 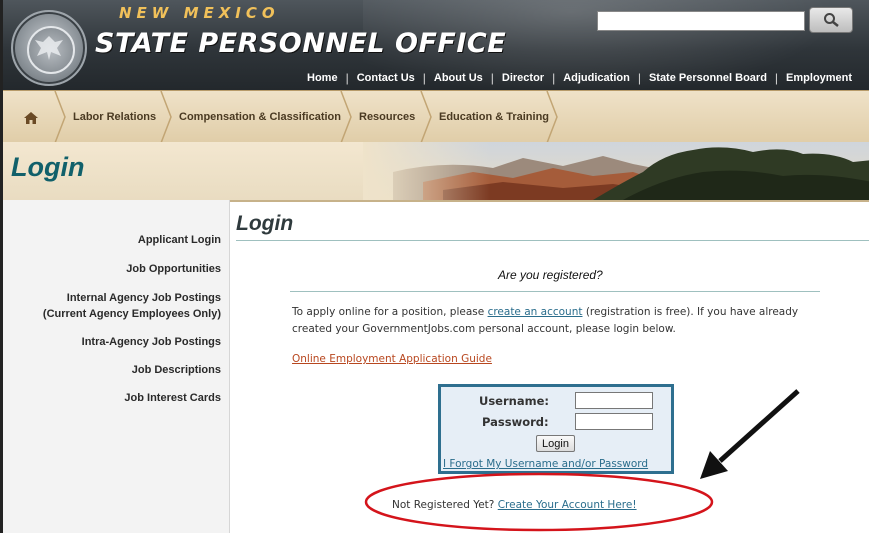 What do you see at coordinates (819, 78) in the screenshot?
I see `nav-employment: Employment` at bounding box center [819, 78].